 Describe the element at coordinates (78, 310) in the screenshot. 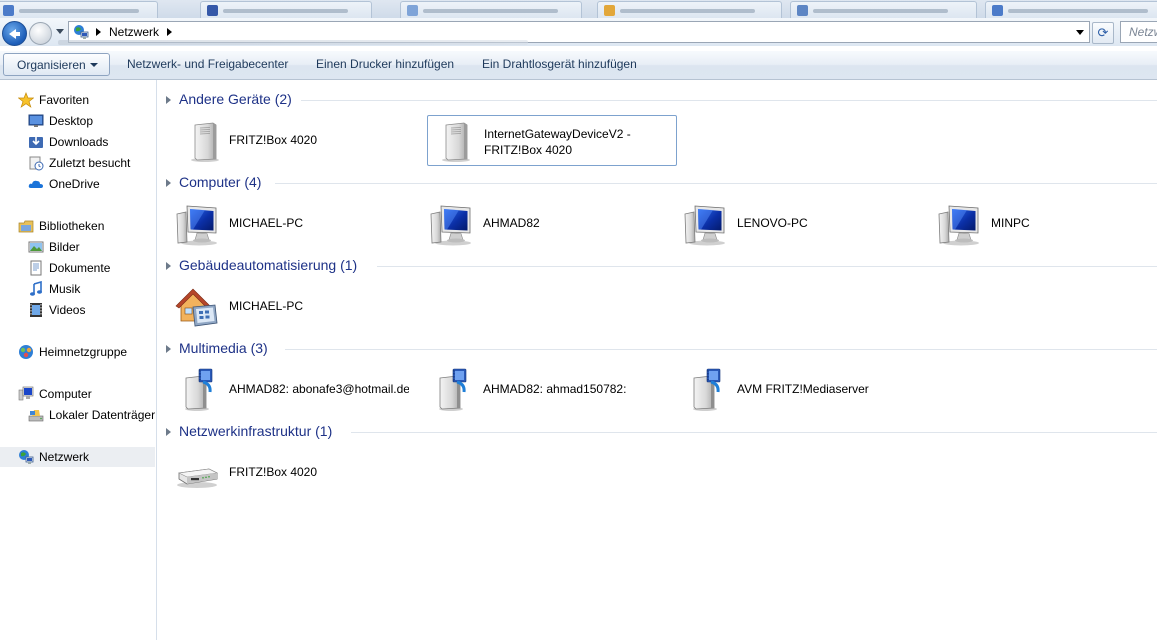

I see `nav-item-videos: Videos` at that location.